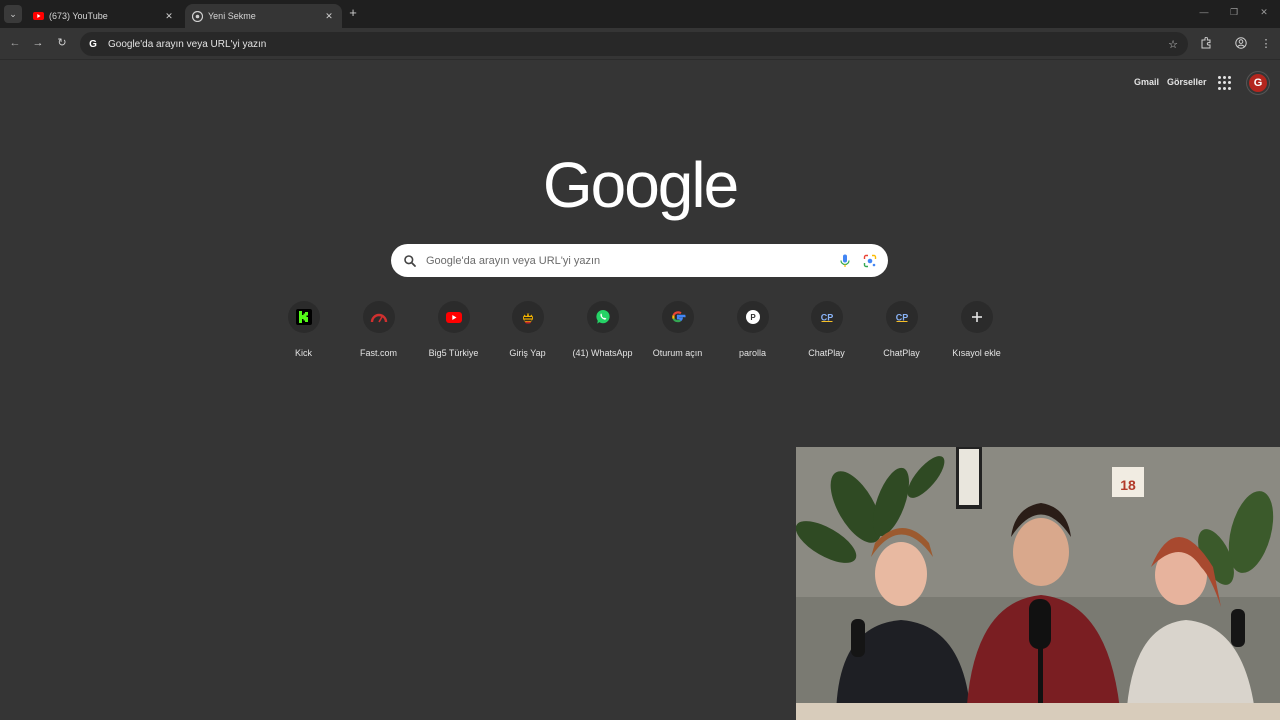 This screenshot has height=720, width=1280. What do you see at coordinates (976, 317) in the screenshot?
I see `plus-icon` at bounding box center [976, 317].